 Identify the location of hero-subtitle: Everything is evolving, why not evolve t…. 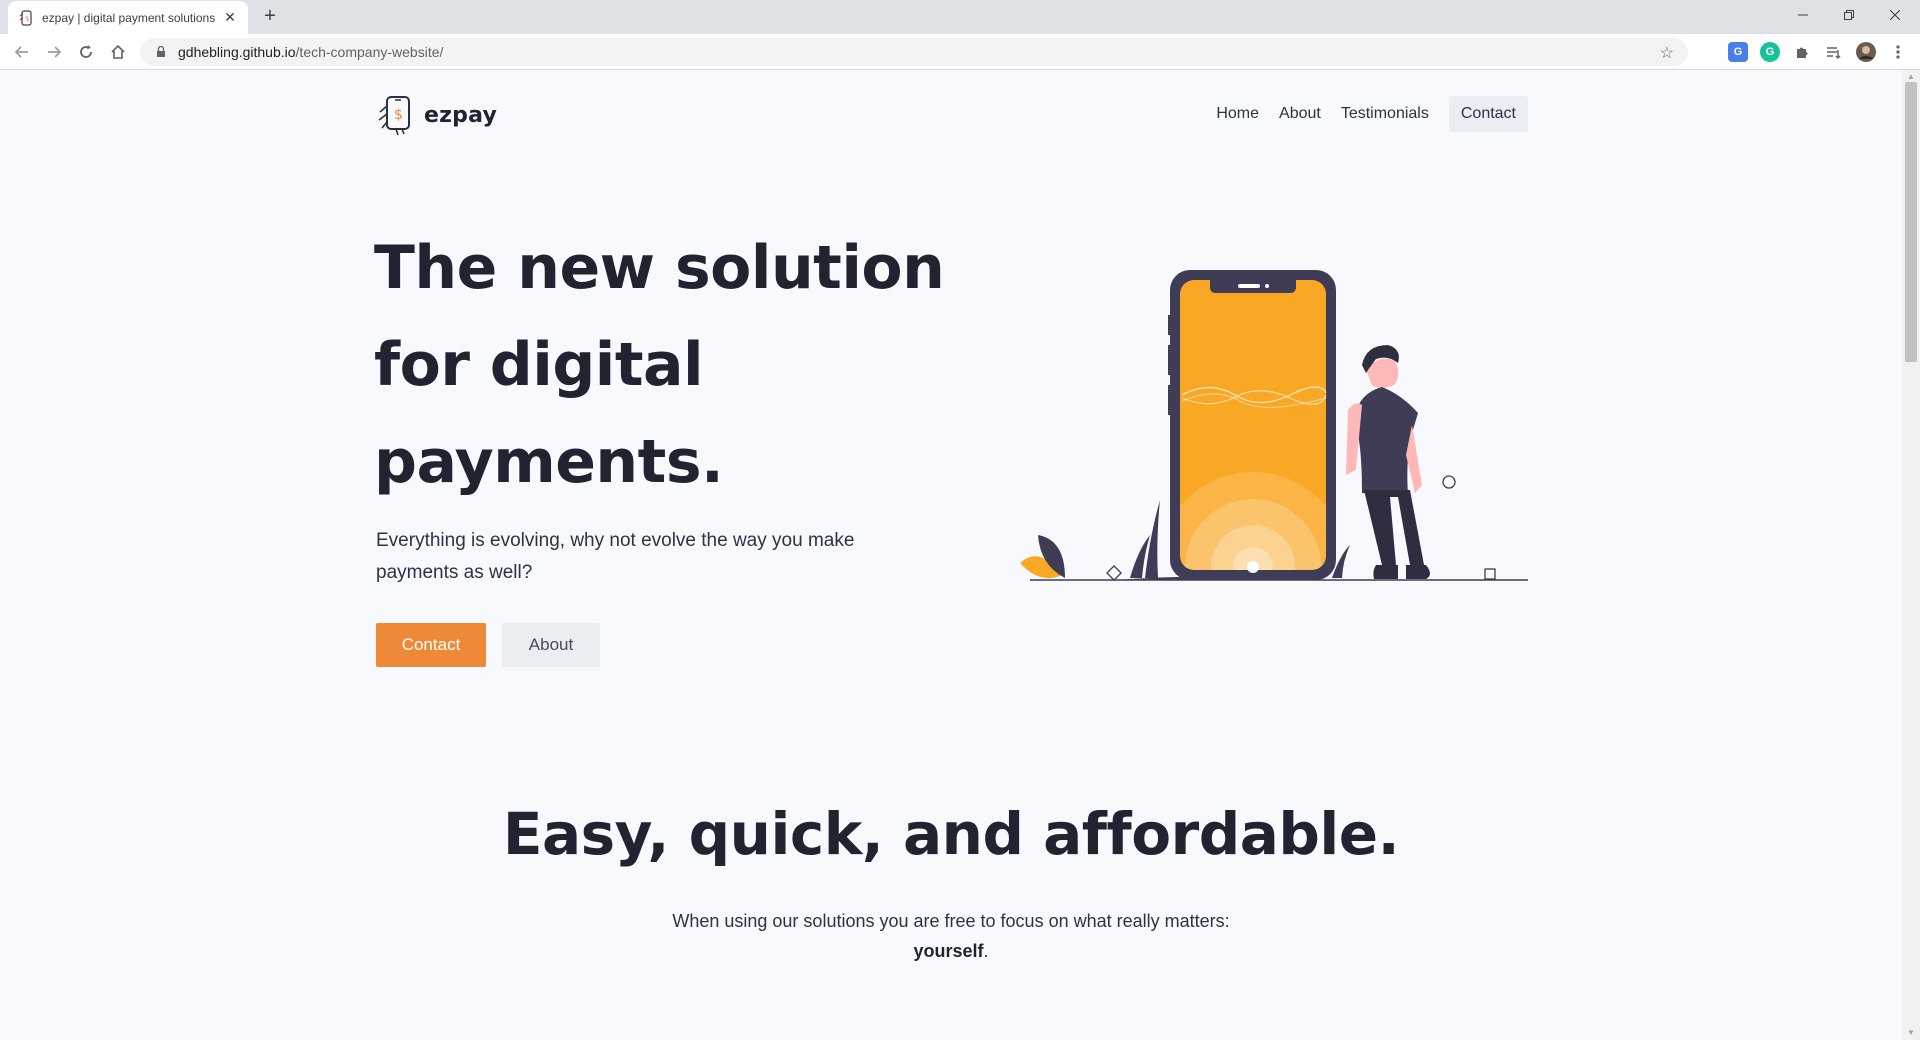
(615, 556).